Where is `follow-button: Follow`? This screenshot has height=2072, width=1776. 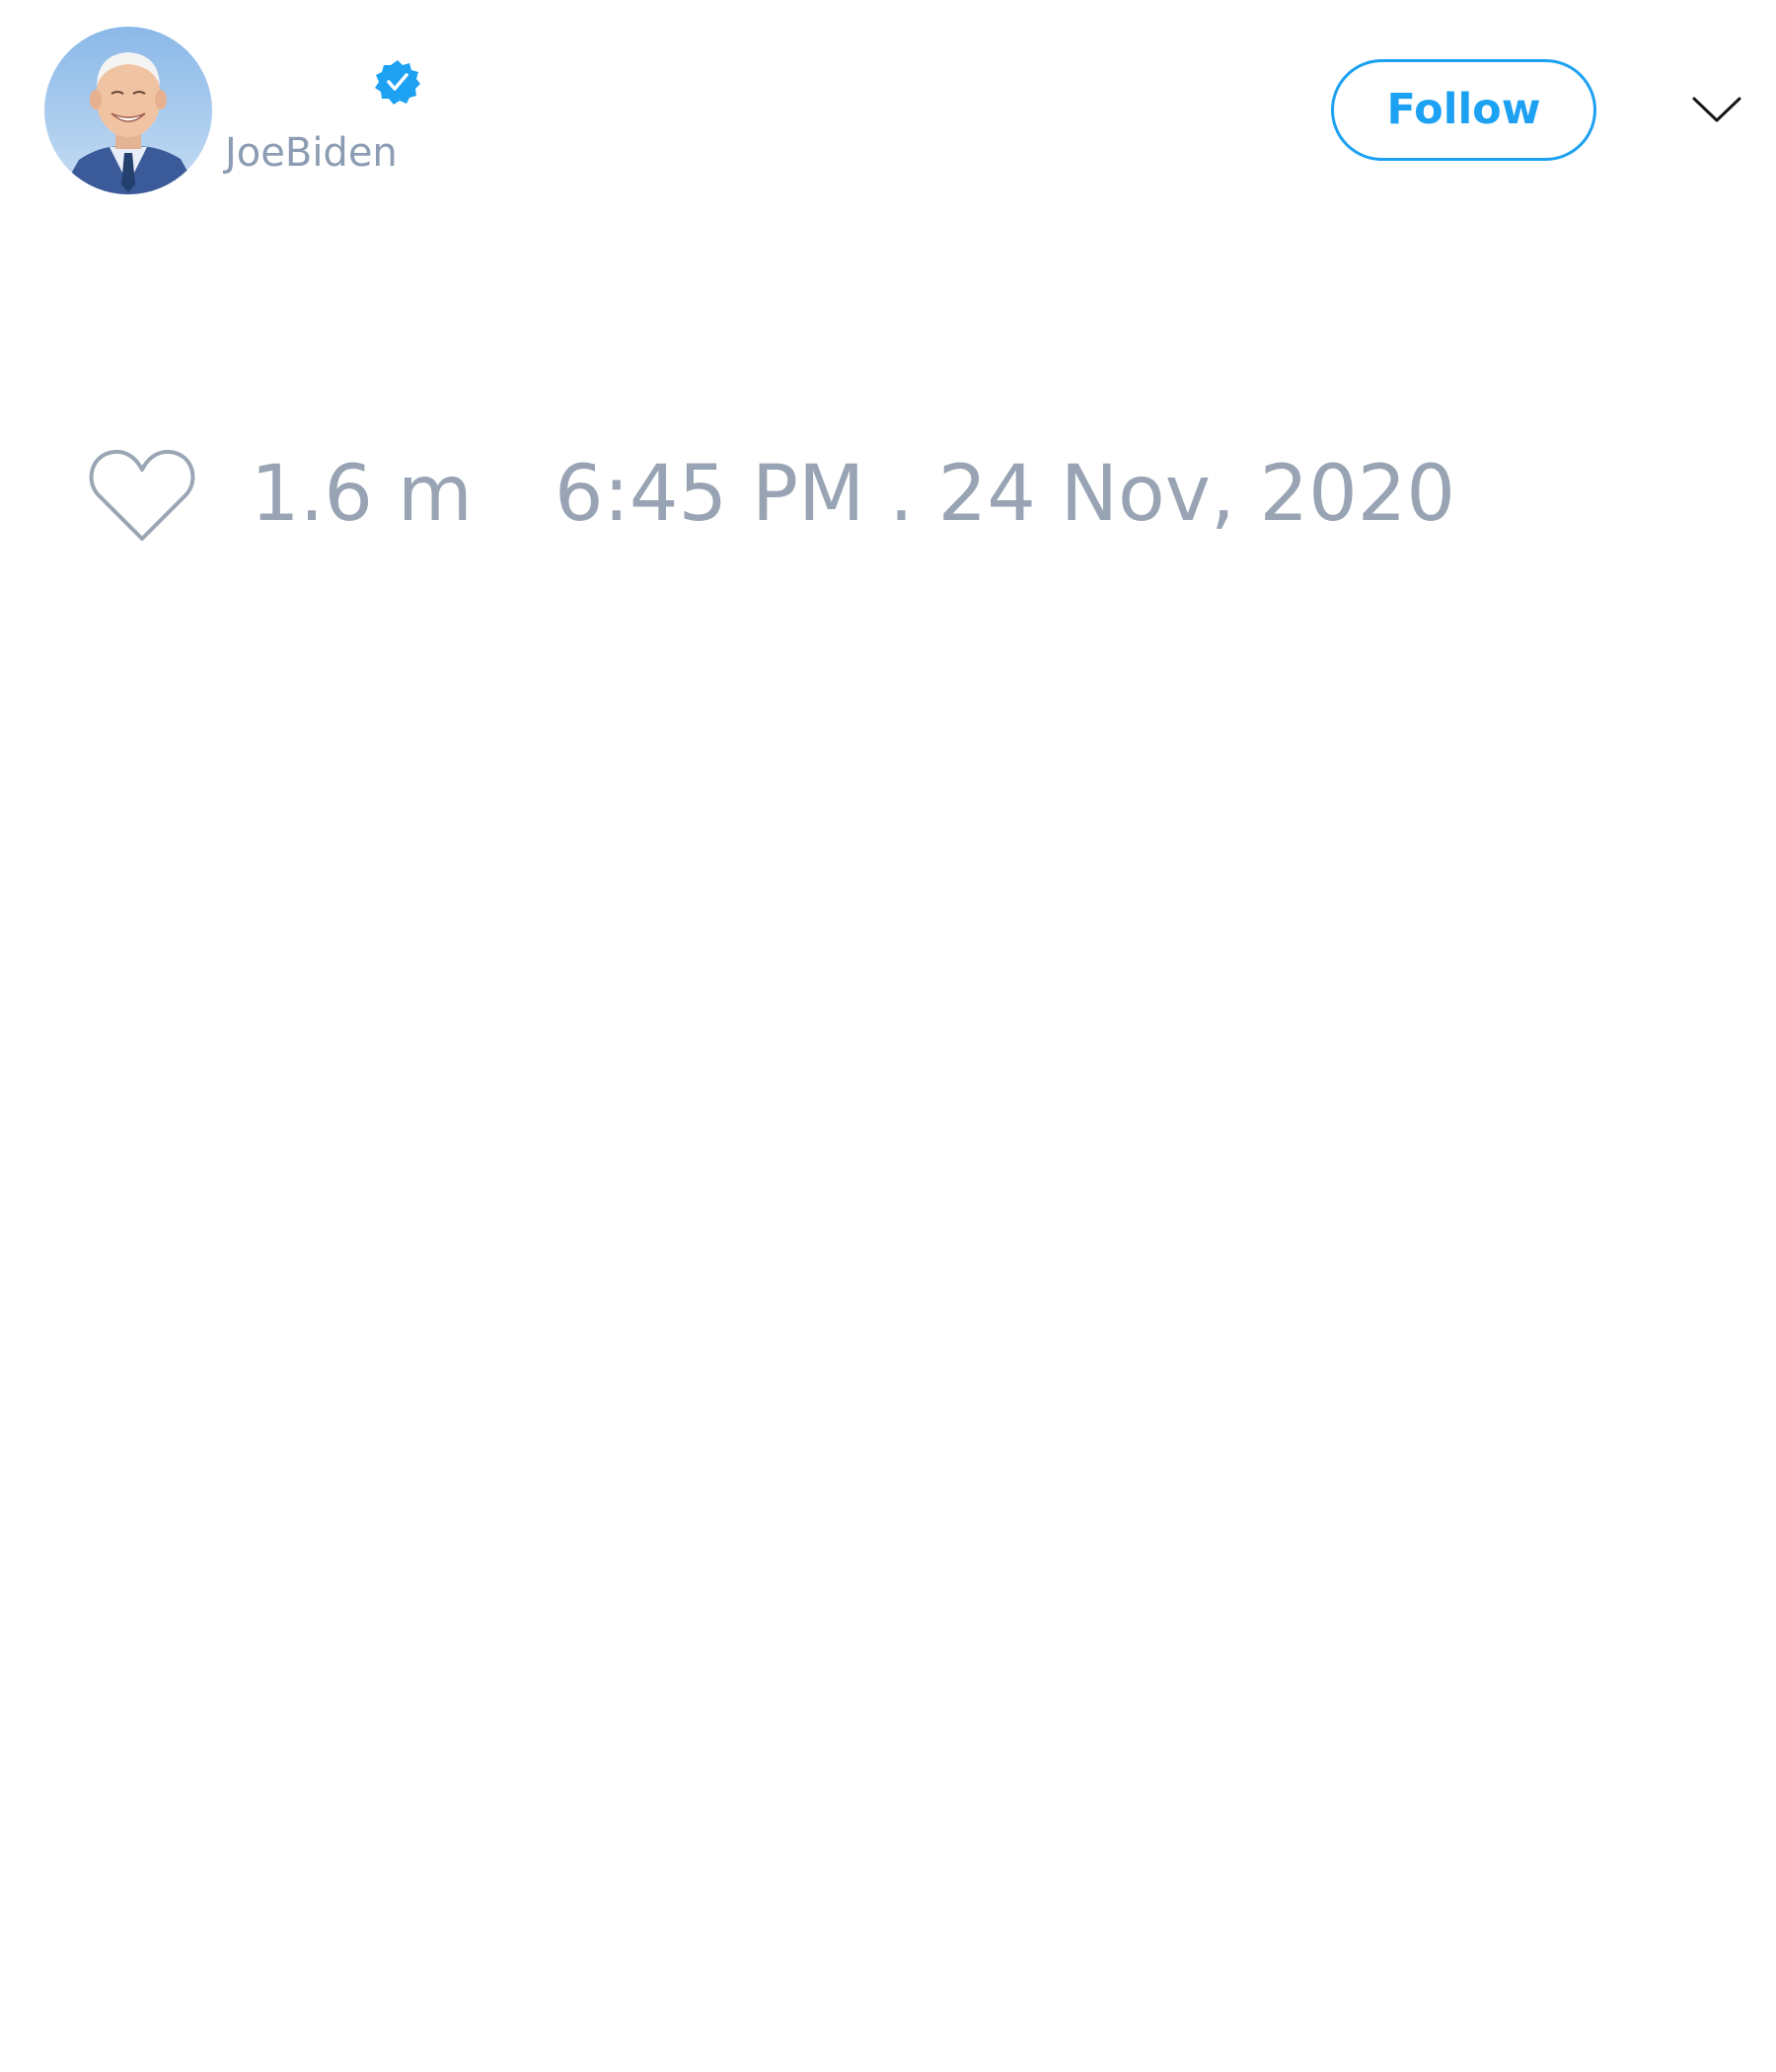 follow-button: Follow is located at coordinates (1463, 110).